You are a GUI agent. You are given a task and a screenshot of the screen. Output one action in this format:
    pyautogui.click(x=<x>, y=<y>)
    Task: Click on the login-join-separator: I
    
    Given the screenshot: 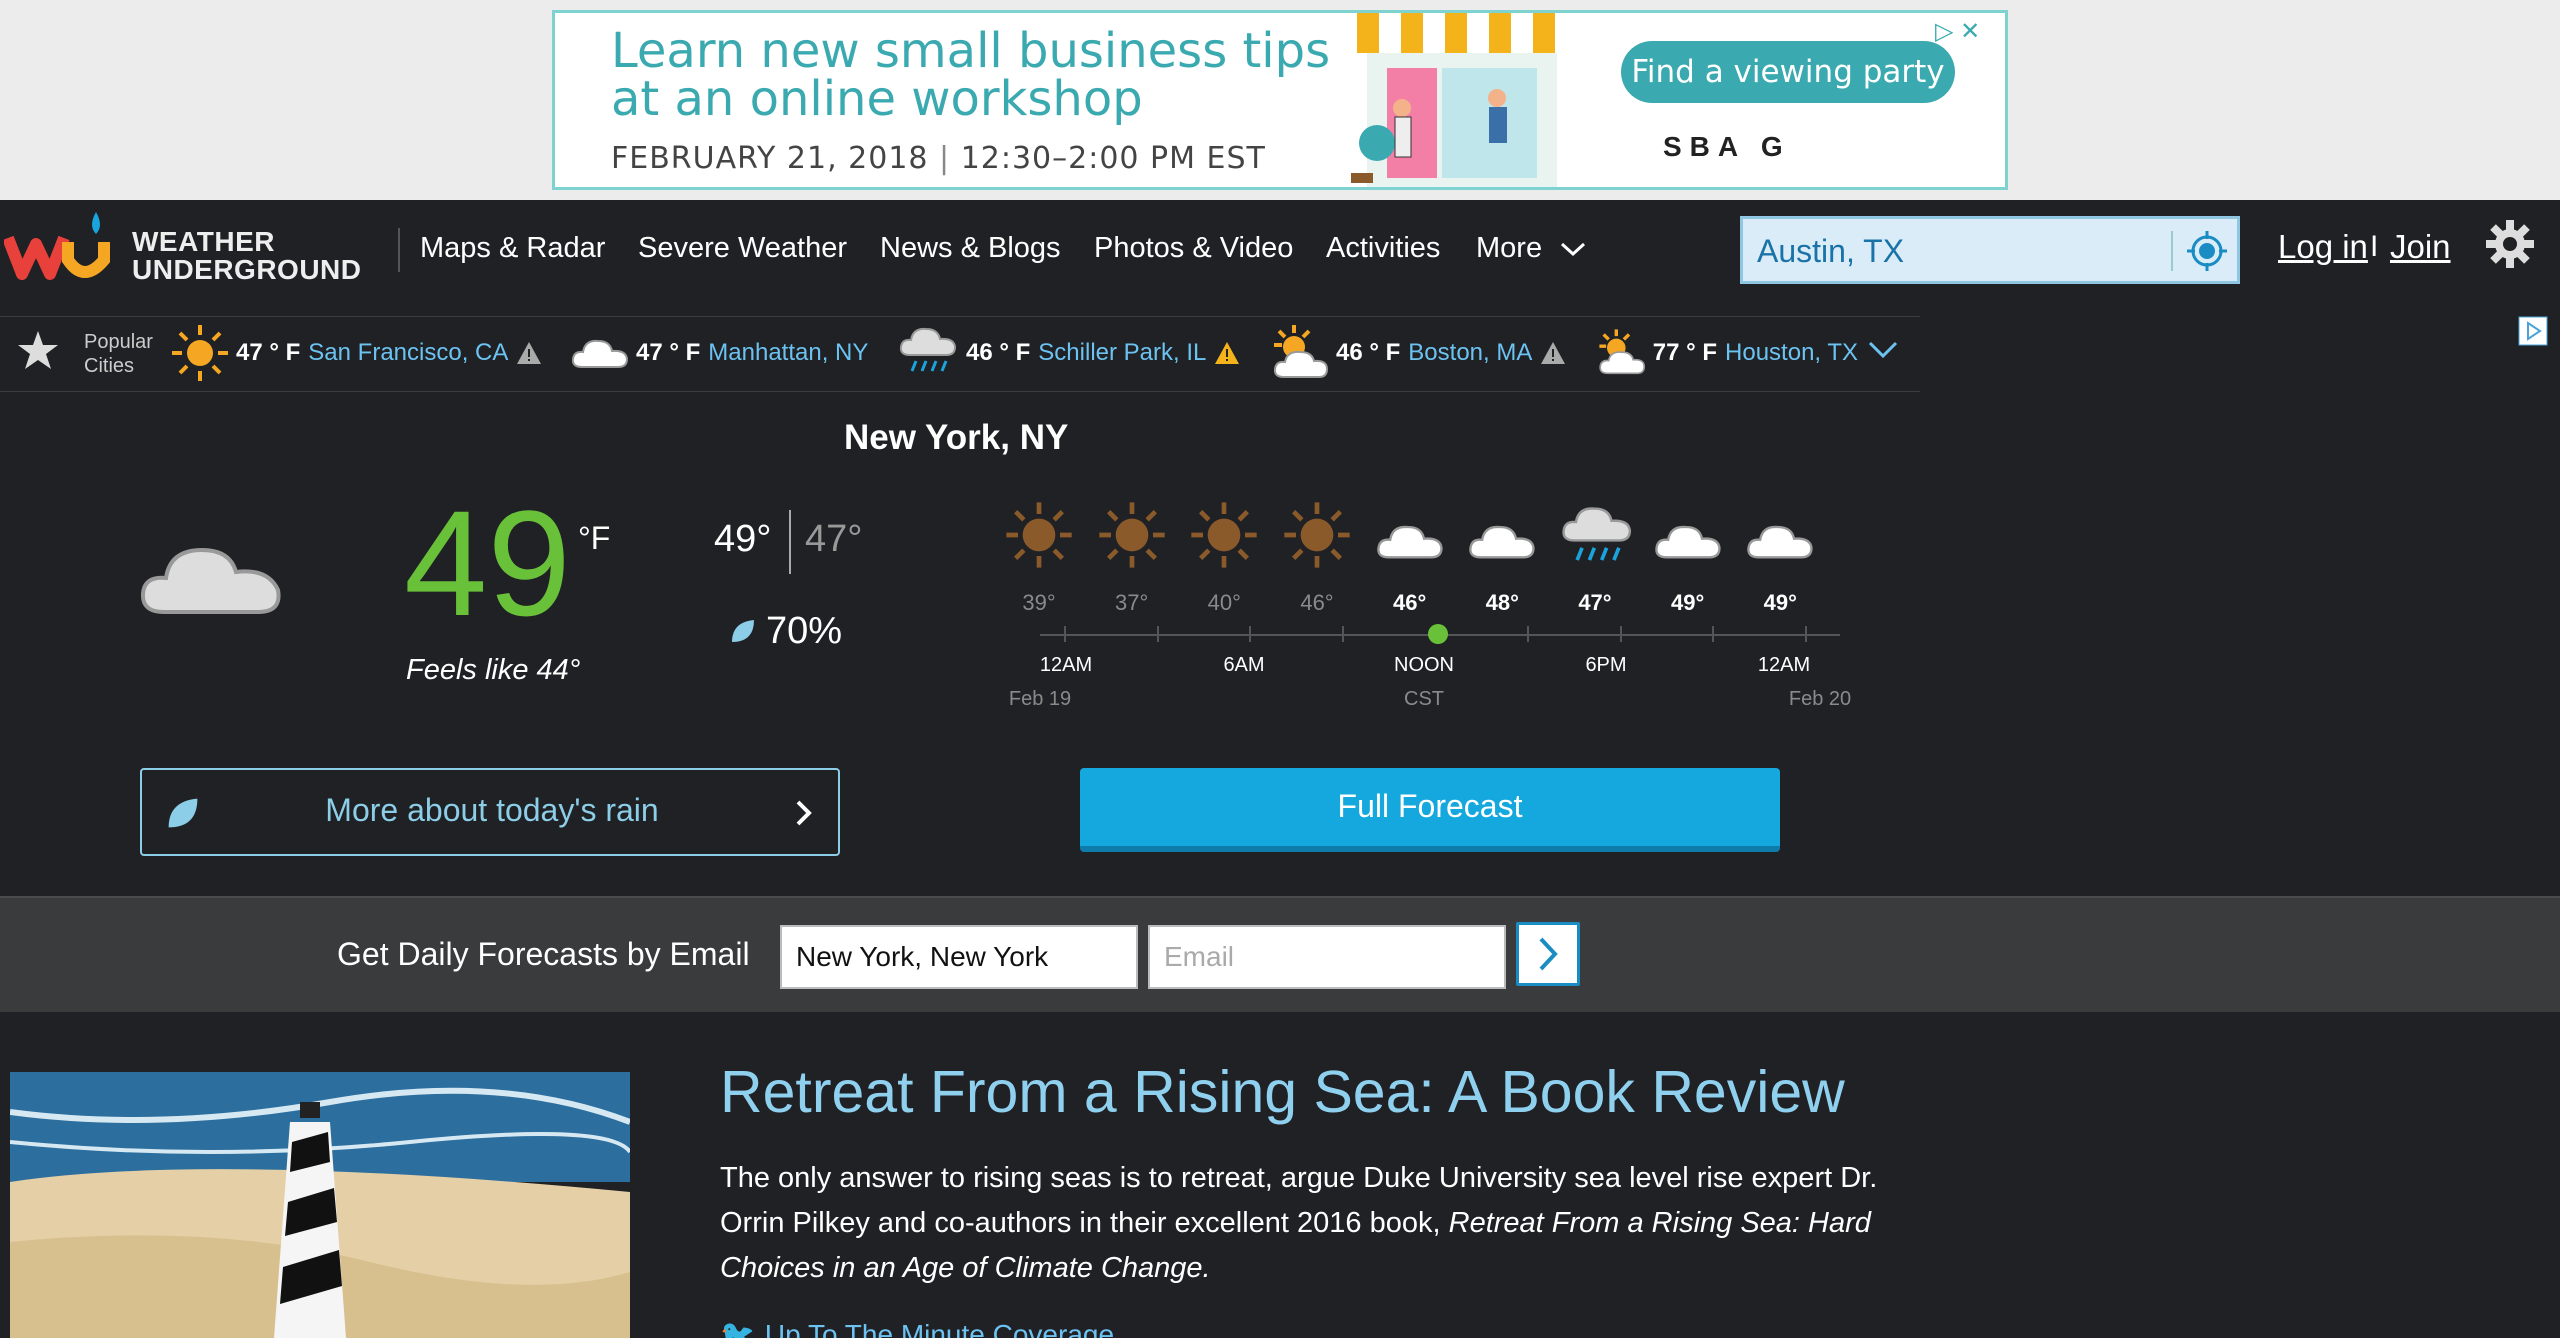 What is the action you would take?
    pyautogui.click(x=2374, y=246)
    